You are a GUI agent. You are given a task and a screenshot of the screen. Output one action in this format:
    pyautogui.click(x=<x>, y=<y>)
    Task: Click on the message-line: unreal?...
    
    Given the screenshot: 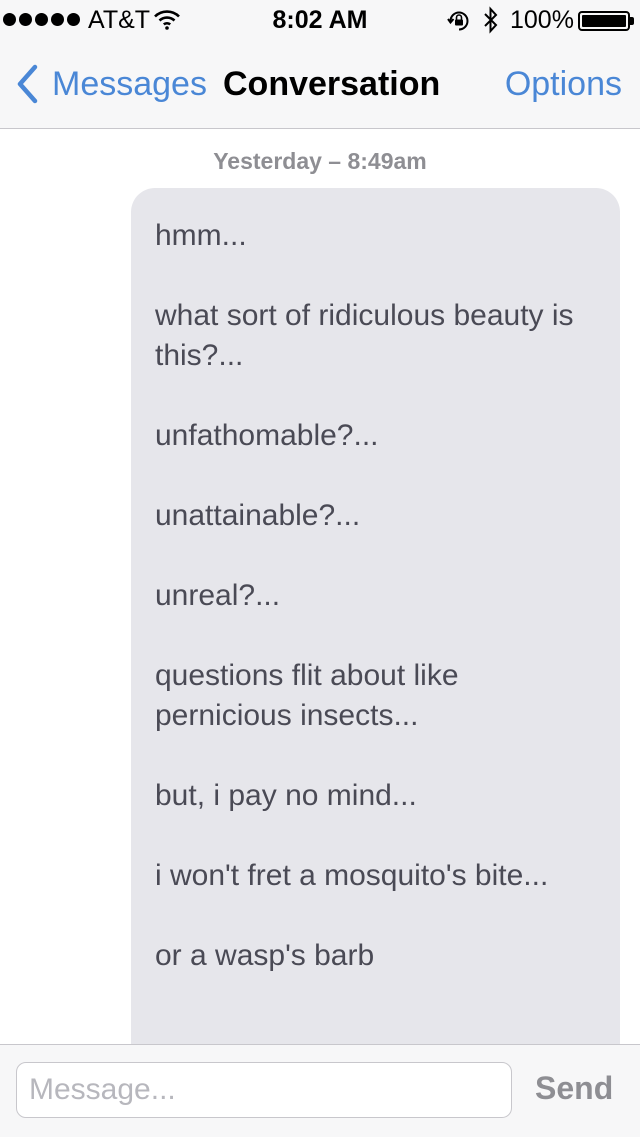 What is the action you would take?
    pyautogui.click(x=218, y=595)
    